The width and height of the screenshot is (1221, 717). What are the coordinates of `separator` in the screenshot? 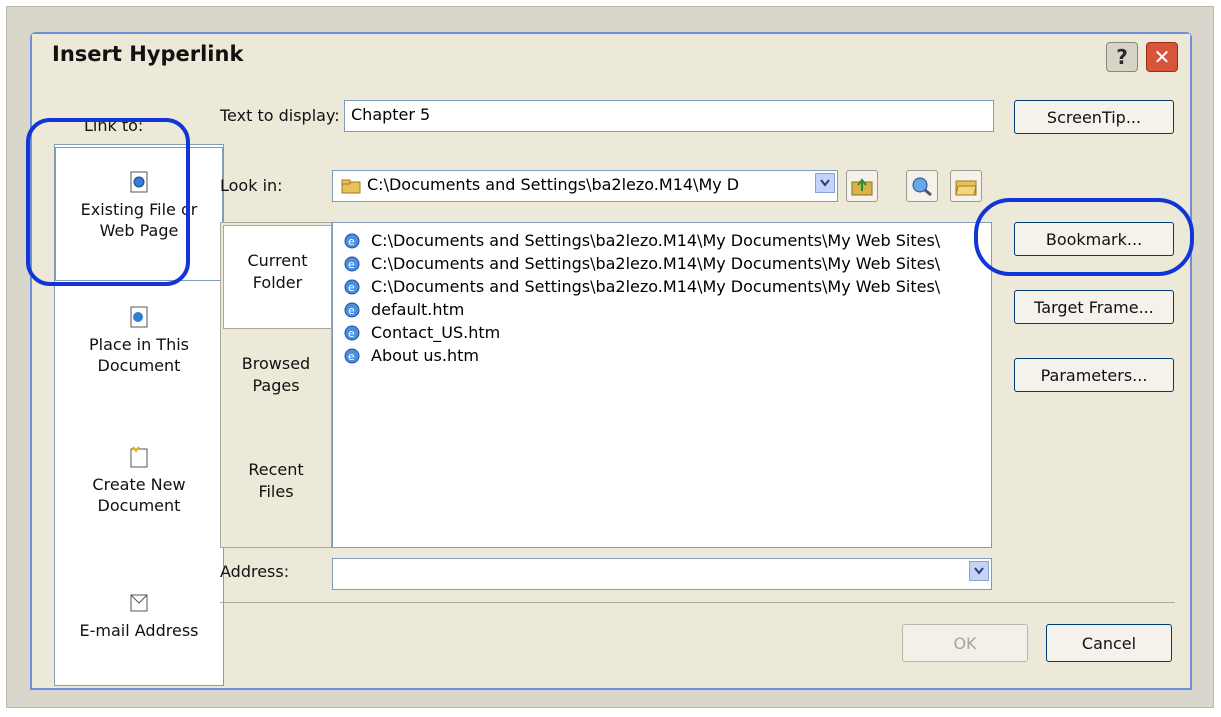 It's located at (697, 602).